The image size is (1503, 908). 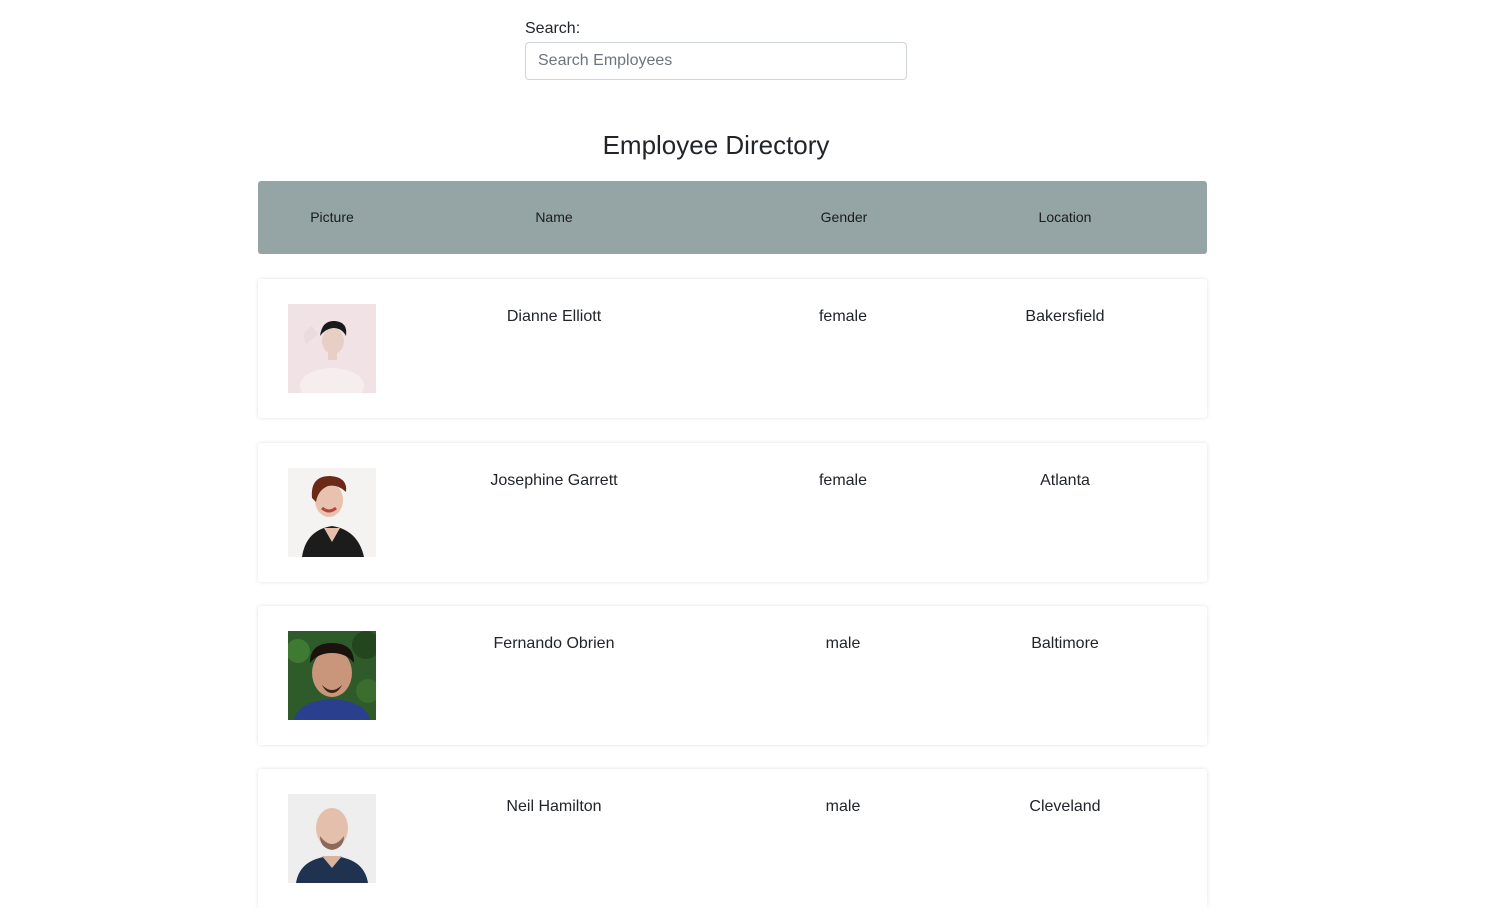 I want to click on table-row: Neil Hamilton male Cleveland, so click(x=732, y=838).